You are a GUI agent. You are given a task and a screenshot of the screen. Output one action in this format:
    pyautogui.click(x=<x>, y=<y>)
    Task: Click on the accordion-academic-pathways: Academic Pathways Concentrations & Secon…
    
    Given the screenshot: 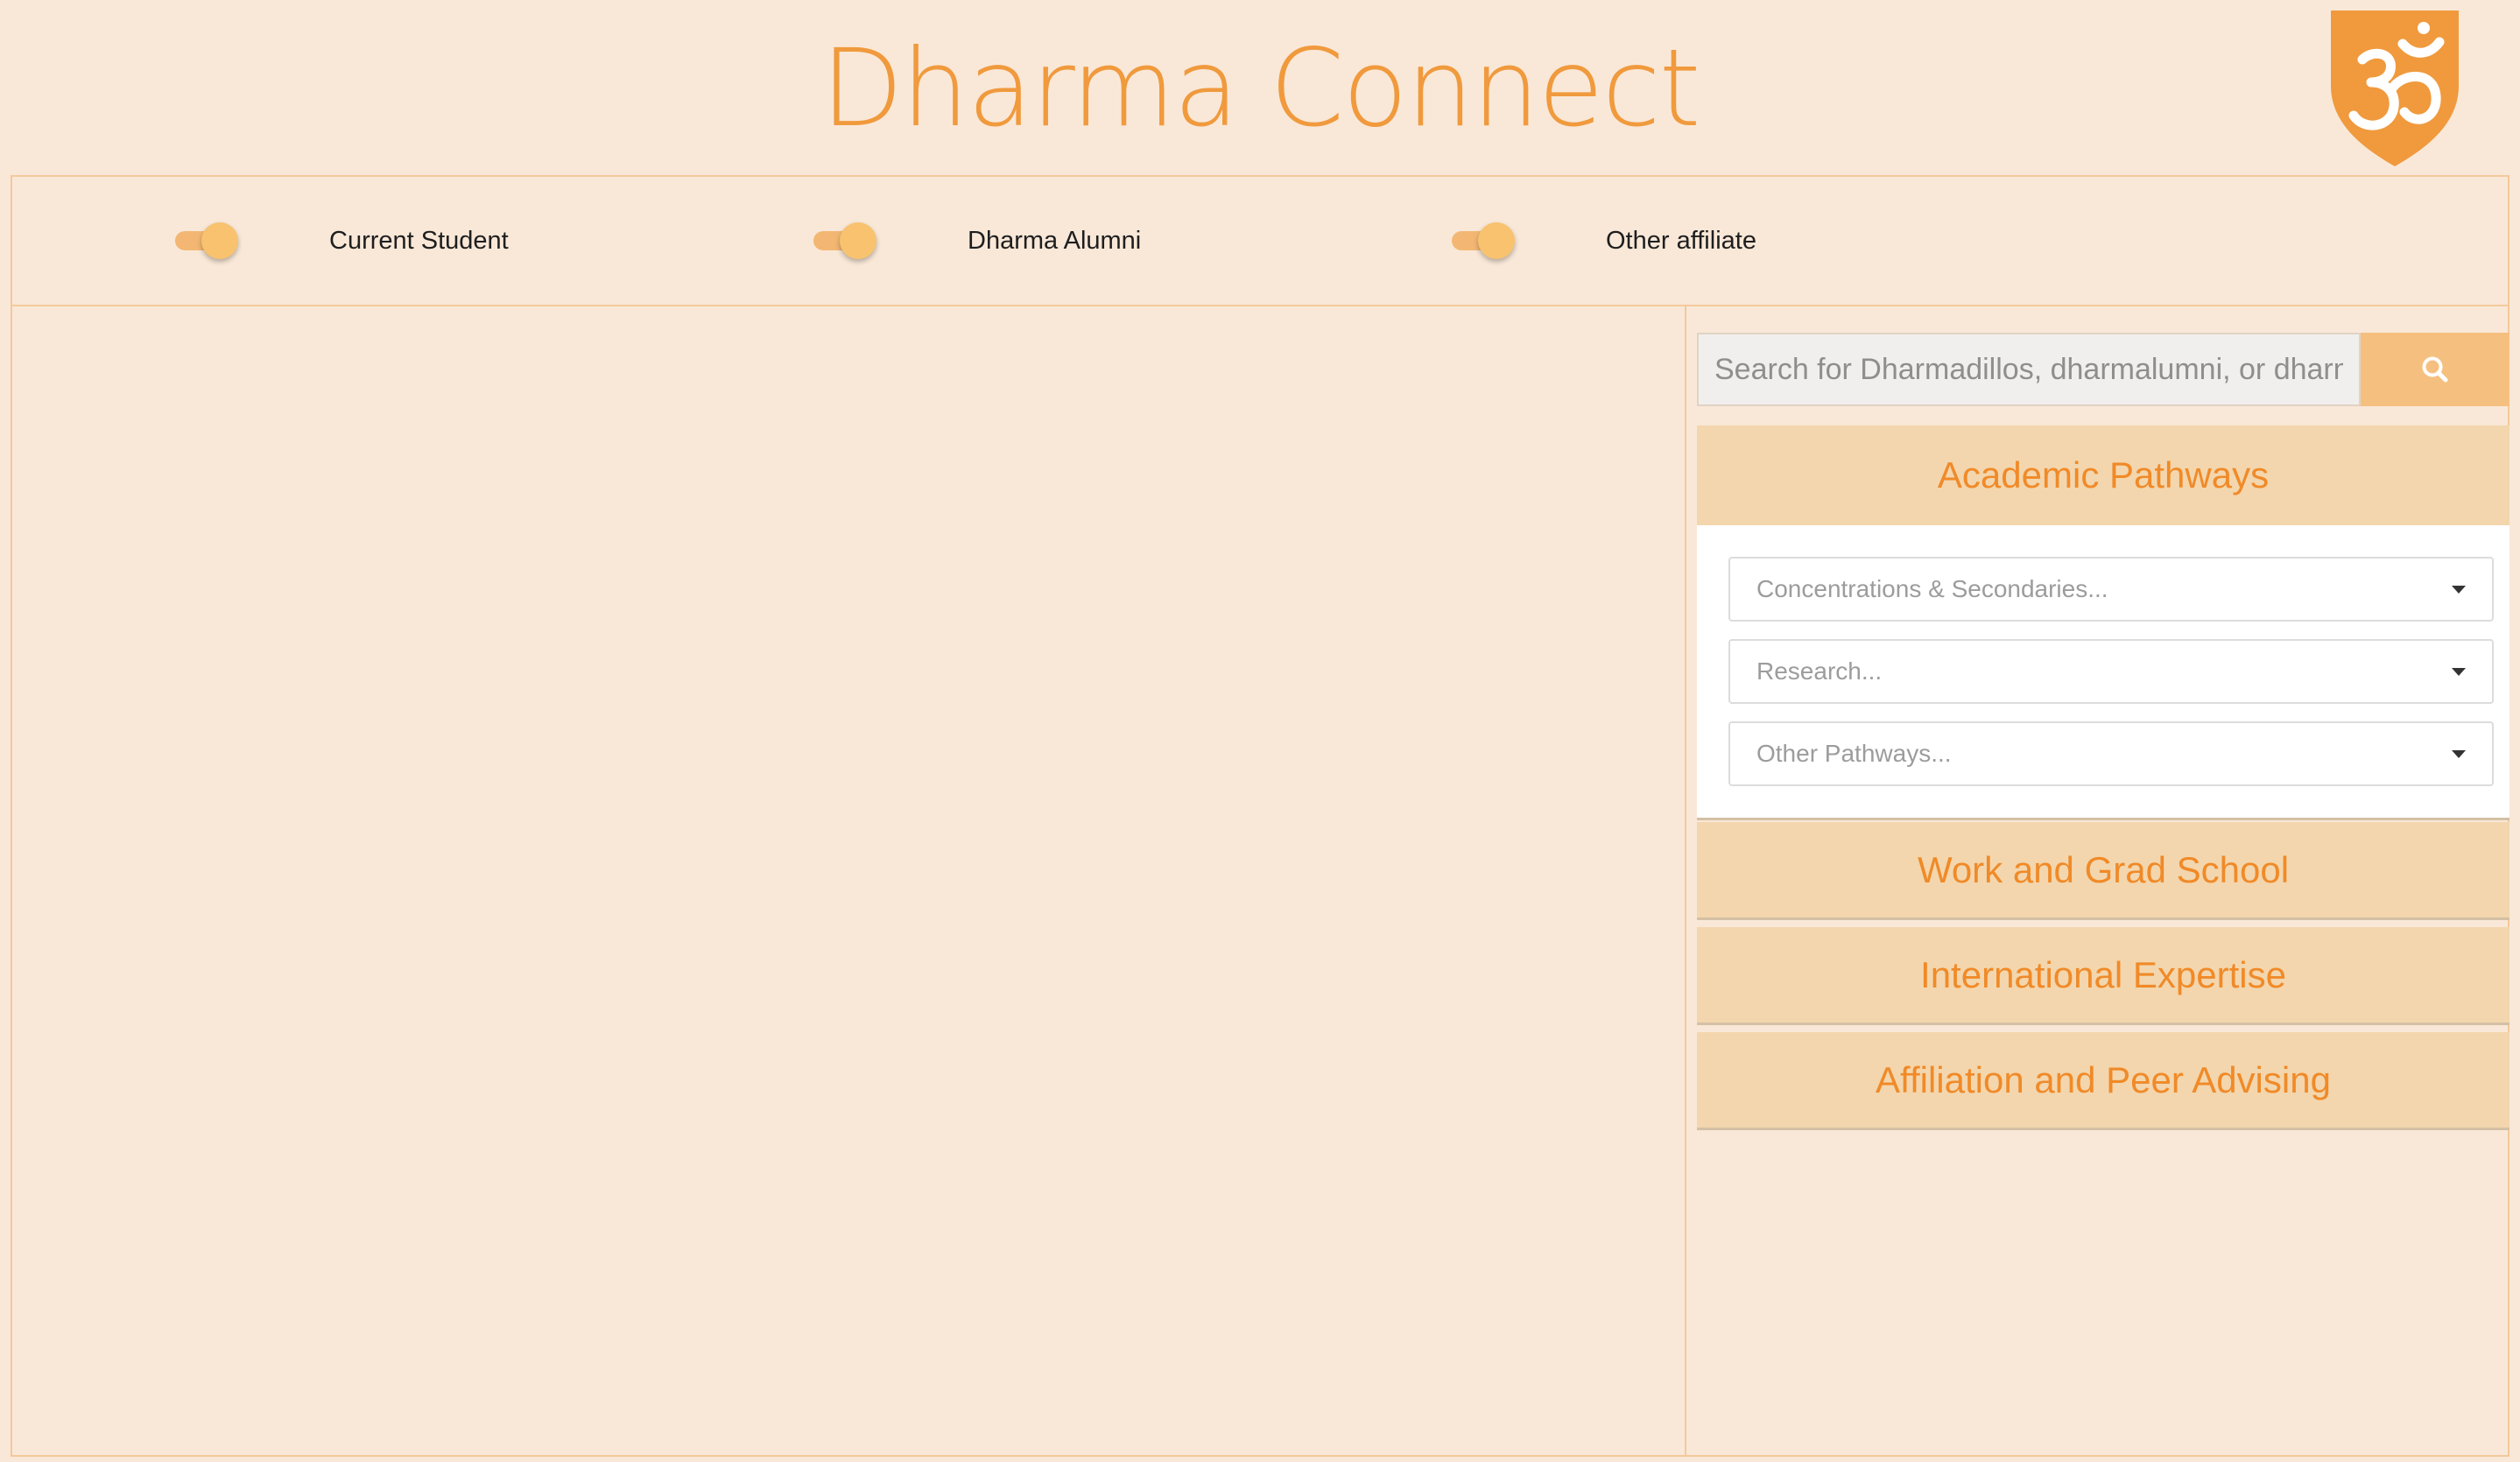 What is the action you would take?
    pyautogui.click(x=2103, y=623)
    